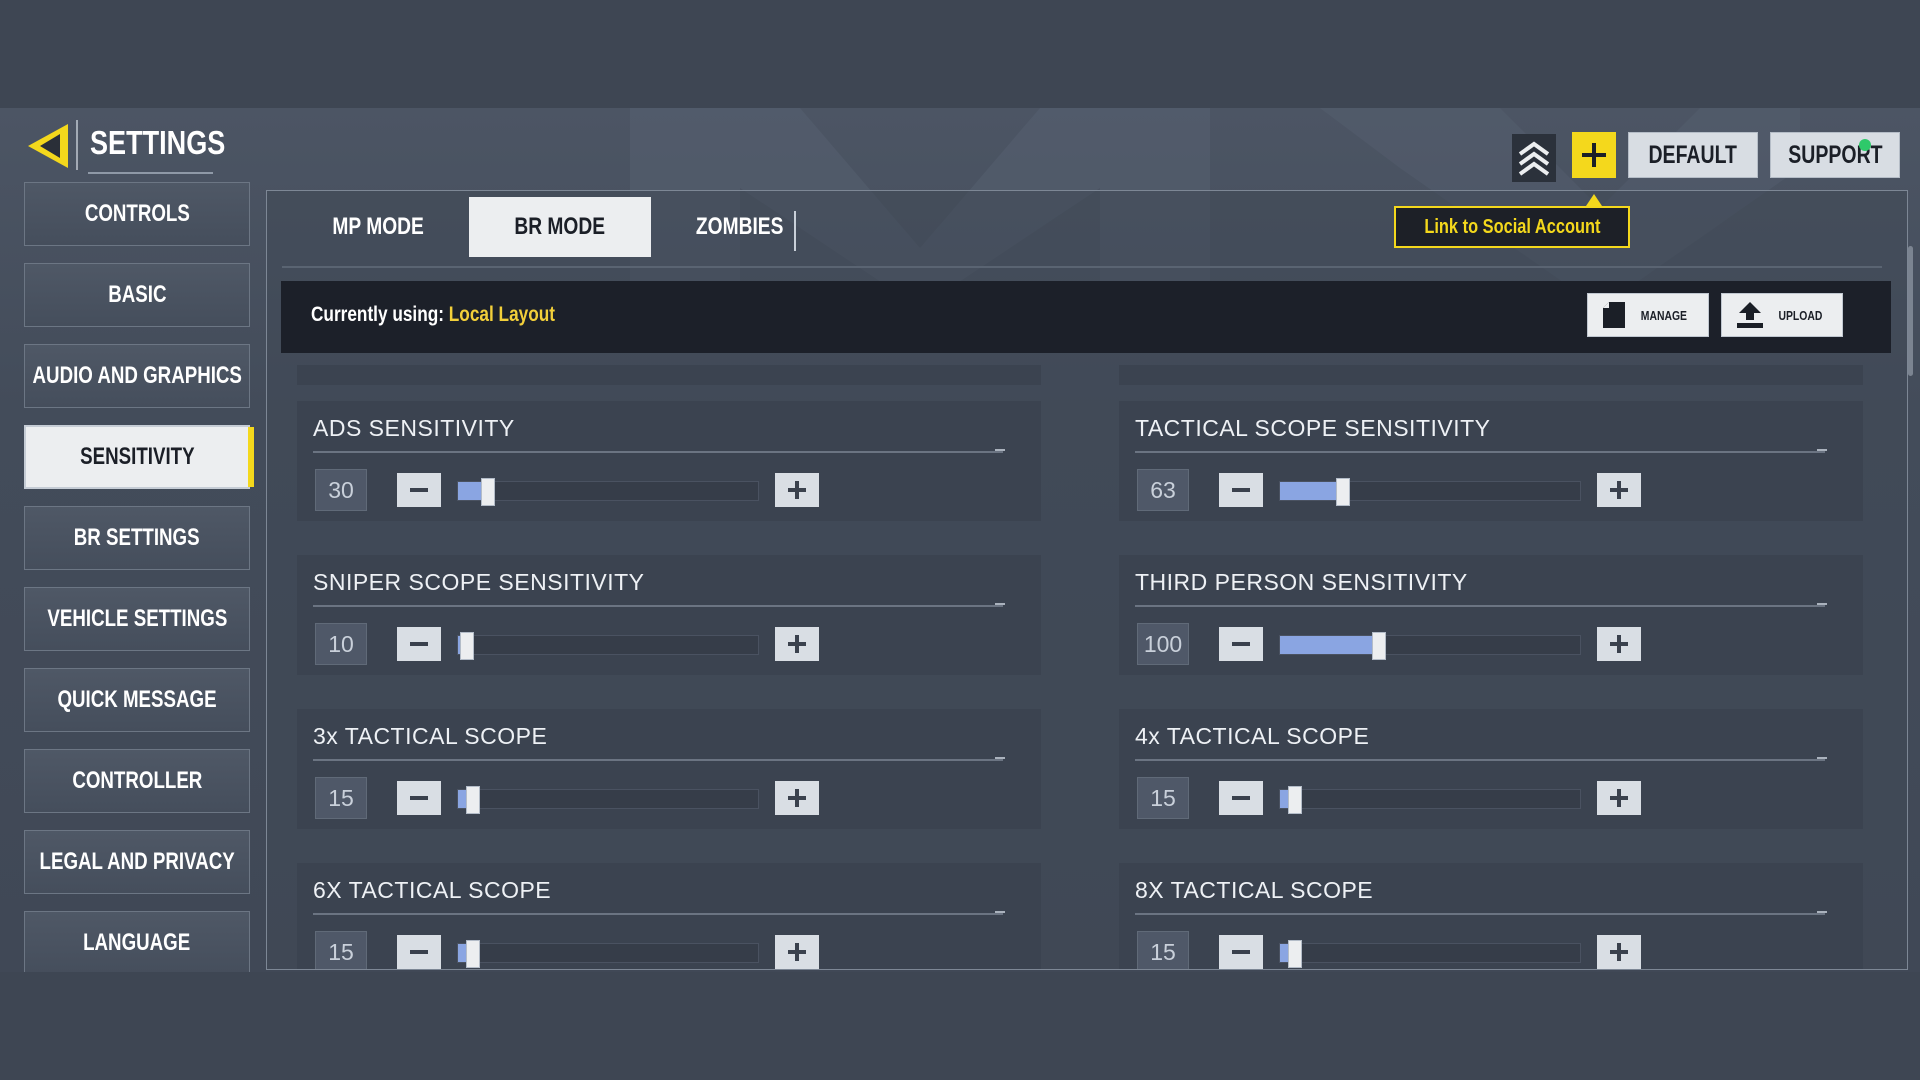  What do you see at coordinates (1491, 615) in the screenshot?
I see `setting-card-third-person-sensitivity: THIRD PERSON SENSITIVITY 100` at bounding box center [1491, 615].